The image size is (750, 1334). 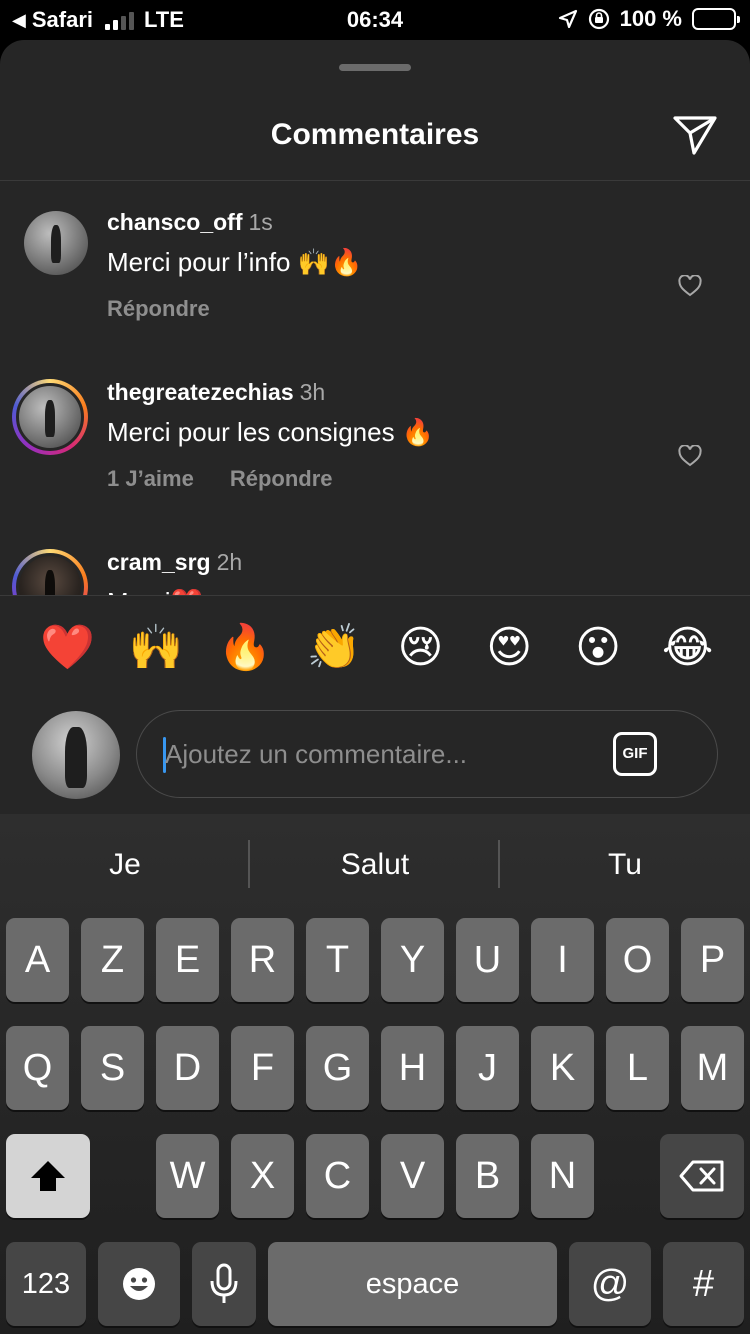 I want to click on key-u: U, so click(x=487, y=960).